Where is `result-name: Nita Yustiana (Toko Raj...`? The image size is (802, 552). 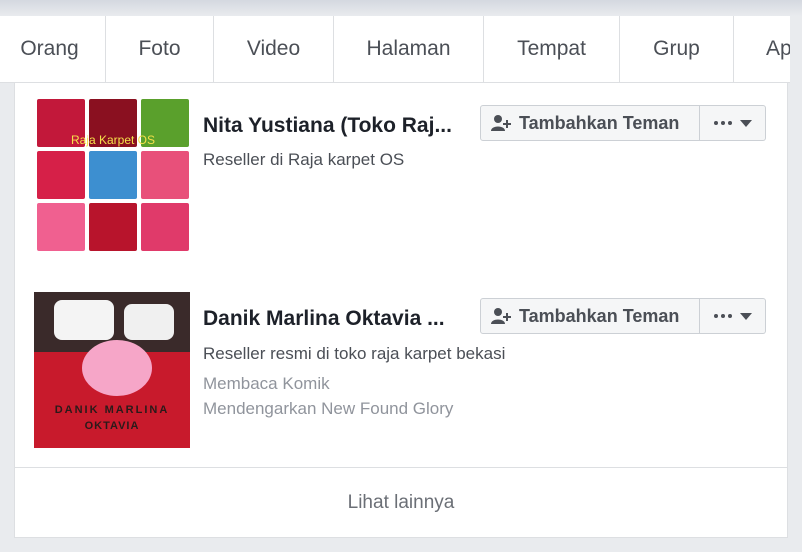
result-name: Nita Yustiana (Toko Raj... is located at coordinates (327, 126).